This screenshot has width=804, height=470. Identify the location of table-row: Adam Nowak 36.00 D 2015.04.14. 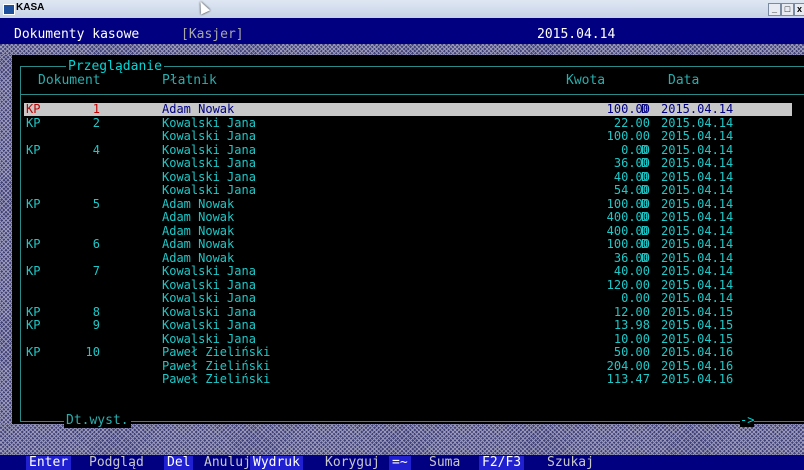
(408, 257).